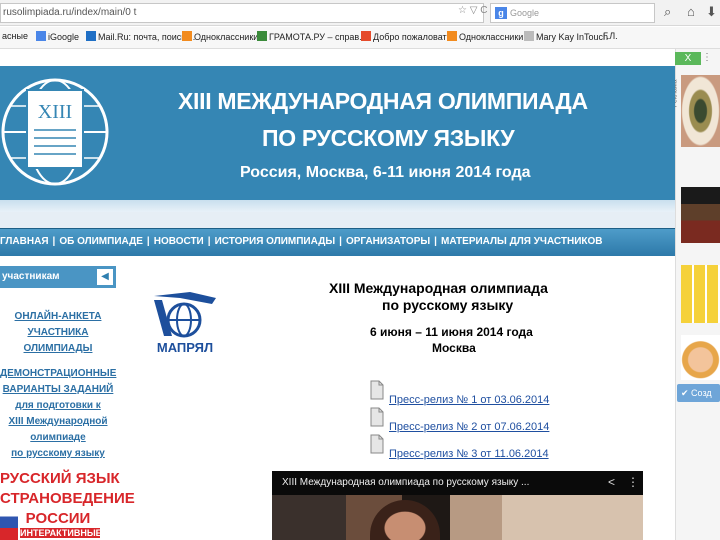  What do you see at coordinates (366, 36) in the screenshot?
I see `welcome-icon` at bounding box center [366, 36].